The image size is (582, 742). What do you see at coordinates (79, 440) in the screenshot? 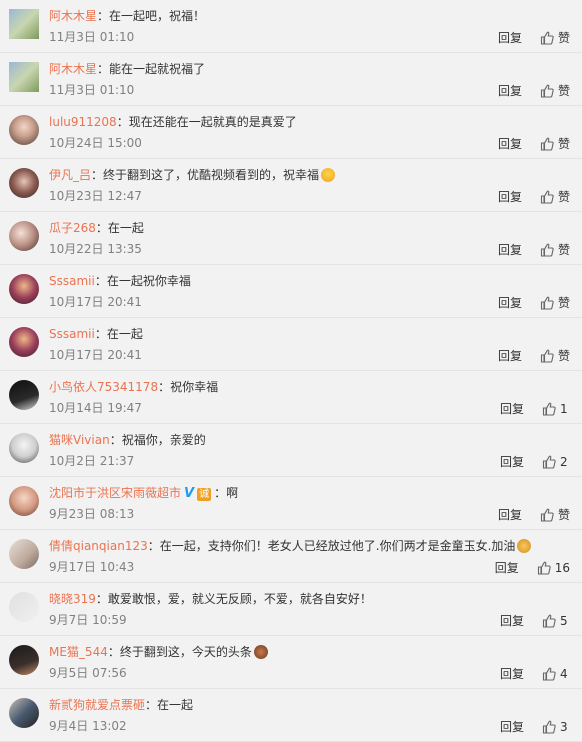
I see `username-link: 猫咪Vivian` at bounding box center [79, 440].